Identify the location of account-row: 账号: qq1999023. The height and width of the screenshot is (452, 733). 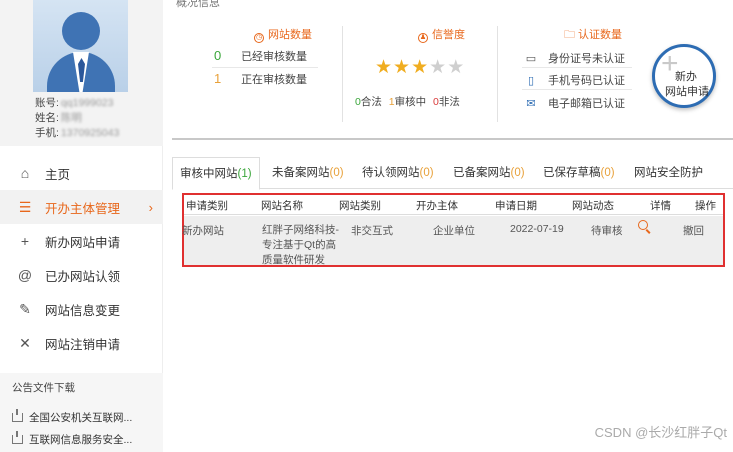
(74, 102).